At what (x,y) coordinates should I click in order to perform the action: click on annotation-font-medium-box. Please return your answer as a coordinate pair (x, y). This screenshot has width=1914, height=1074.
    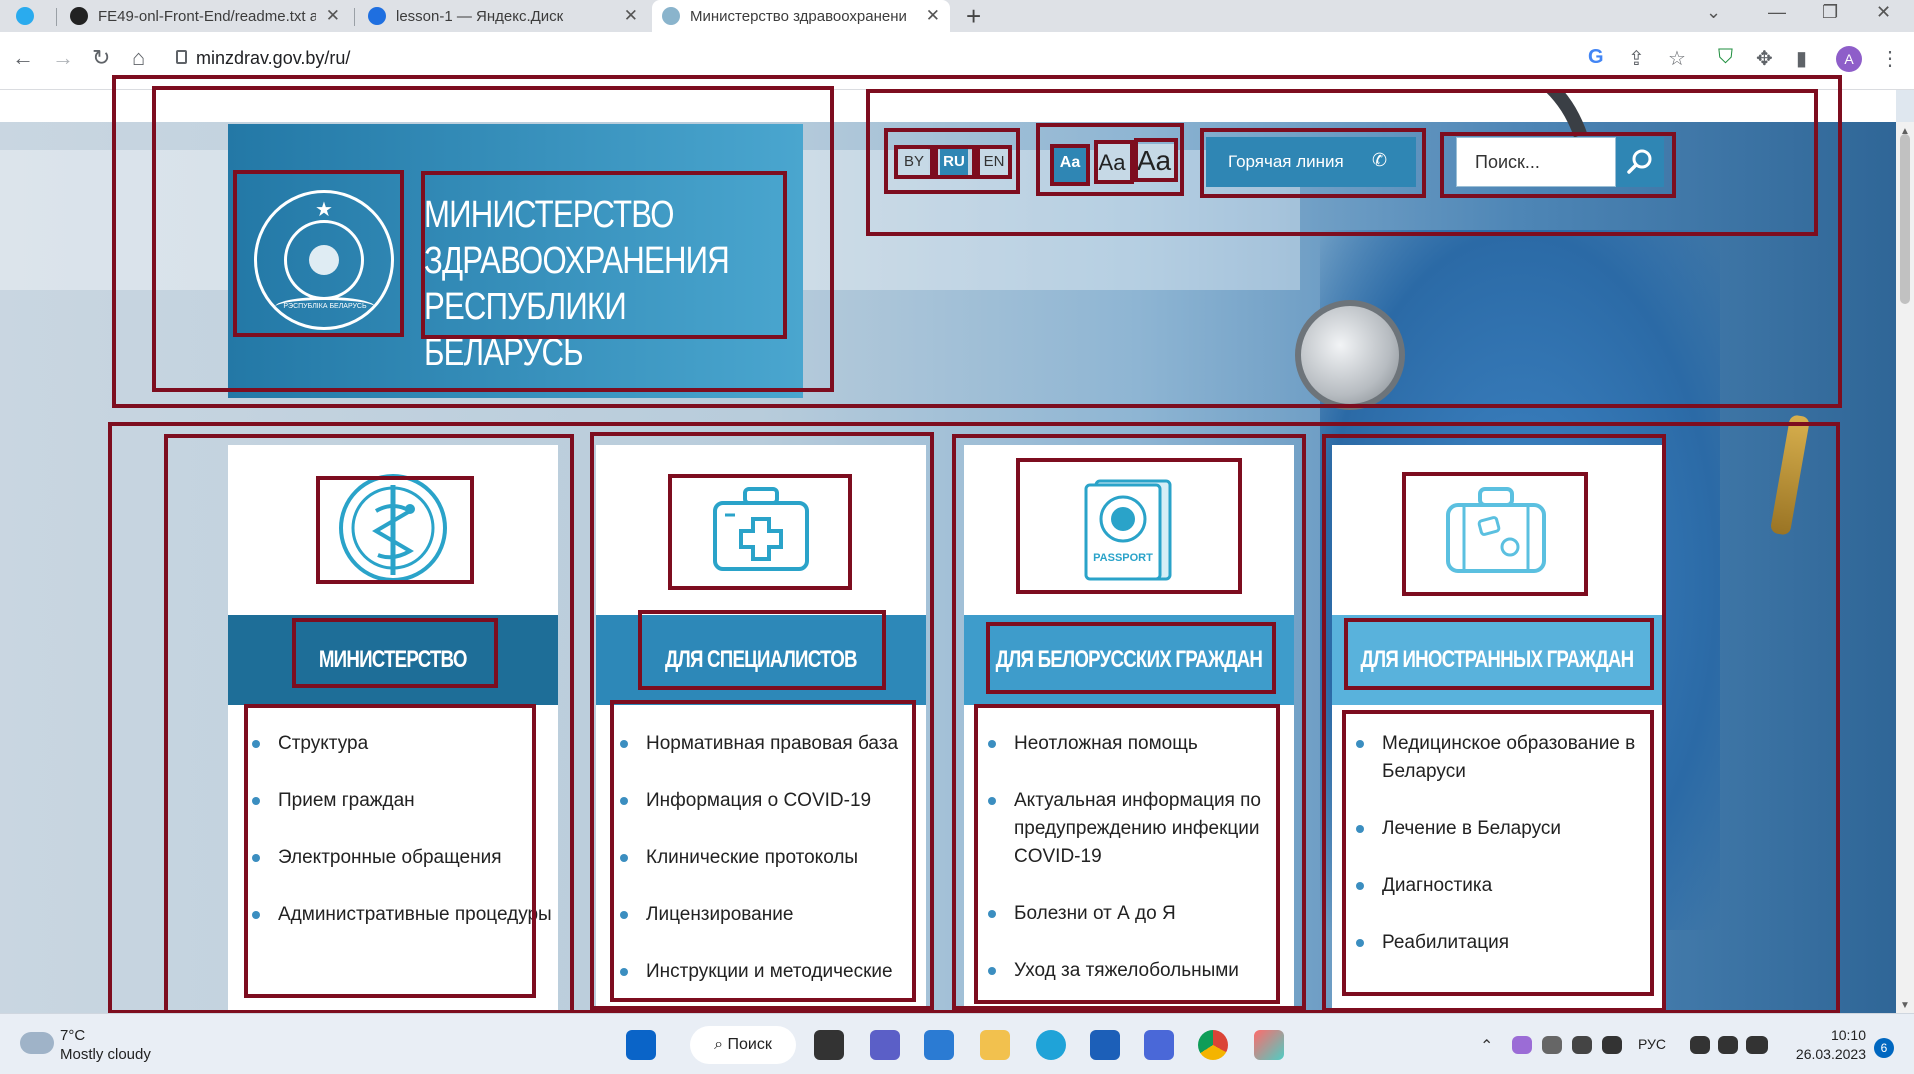
    Looking at the image, I should click on (1114, 162).